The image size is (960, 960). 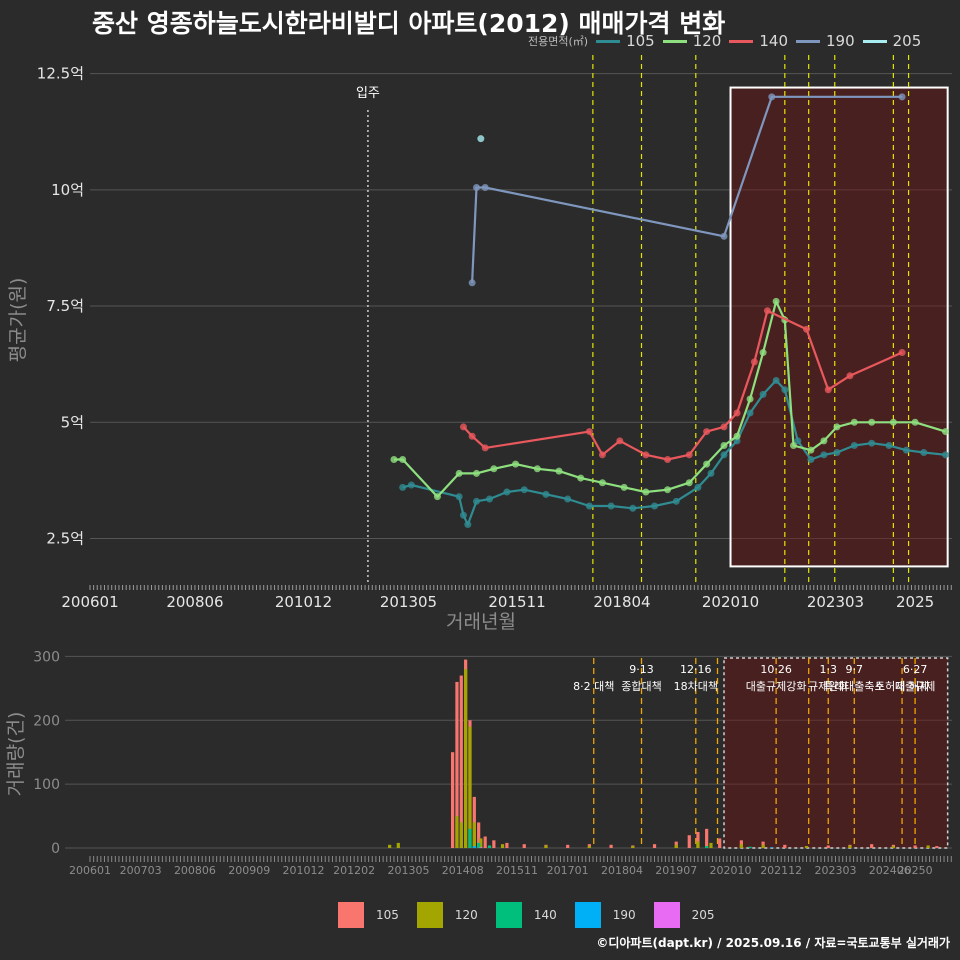 What do you see at coordinates (545, 915) in the screenshot?
I see `legend-label: 140` at bounding box center [545, 915].